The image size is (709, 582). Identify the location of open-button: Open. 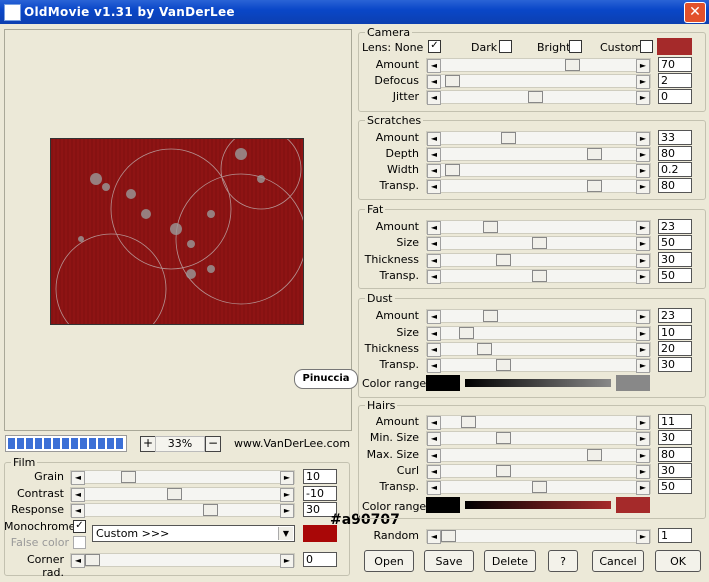
(389, 561).